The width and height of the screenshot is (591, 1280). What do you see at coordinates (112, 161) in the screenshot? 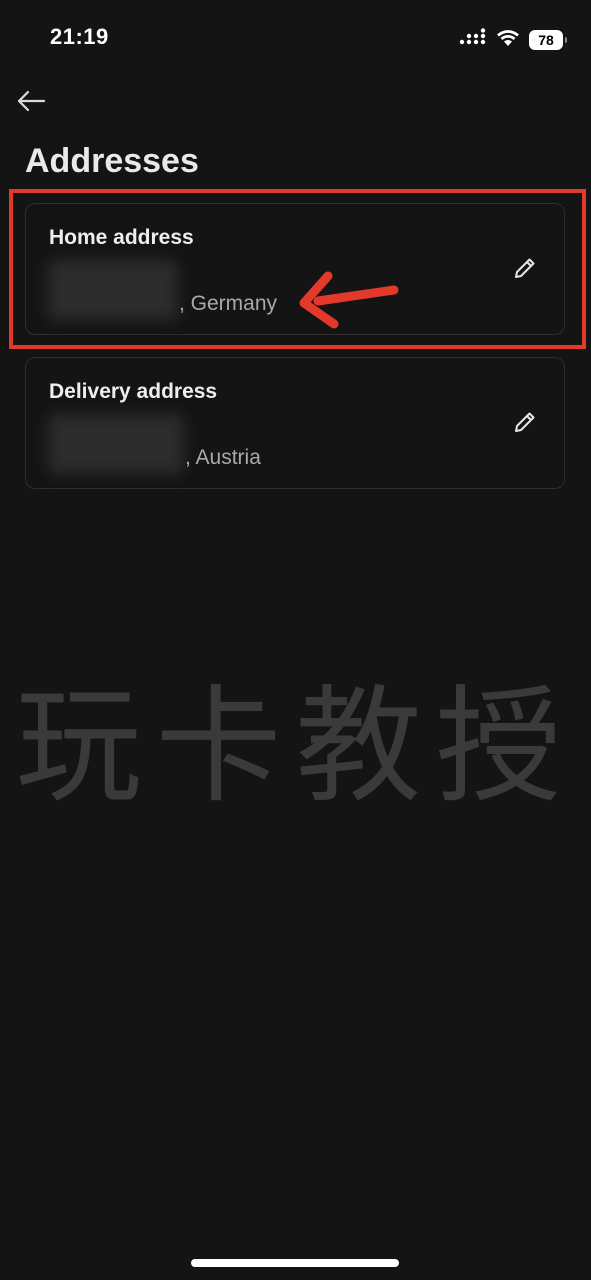
I see `page-title: Addresses` at bounding box center [112, 161].